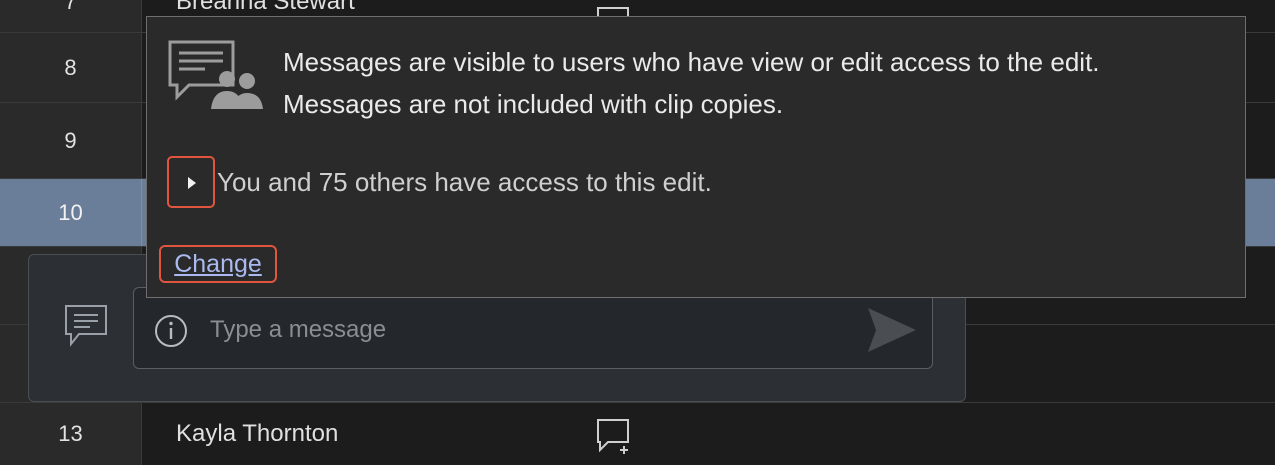 The image size is (1275, 465). What do you see at coordinates (257, 433) in the screenshot?
I see `row-name: Kayla Thornton` at bounding box center [257, 433].